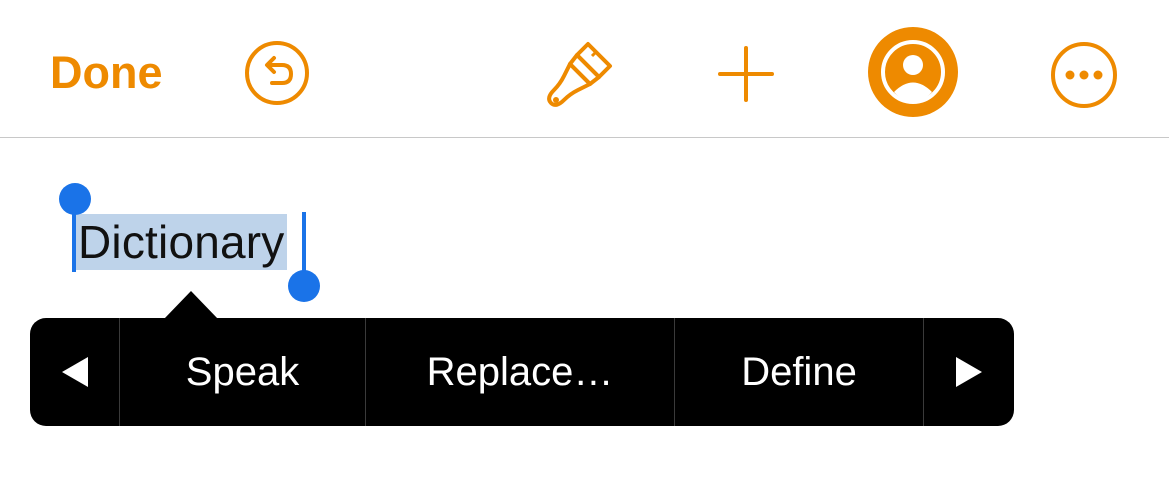 Image resolution: width=1169 pixels, height=477 pixels. What do you see at coordinates (304, 243) in the screenshot?
I see `selection-end-bar` at bounding box center [304, 243].